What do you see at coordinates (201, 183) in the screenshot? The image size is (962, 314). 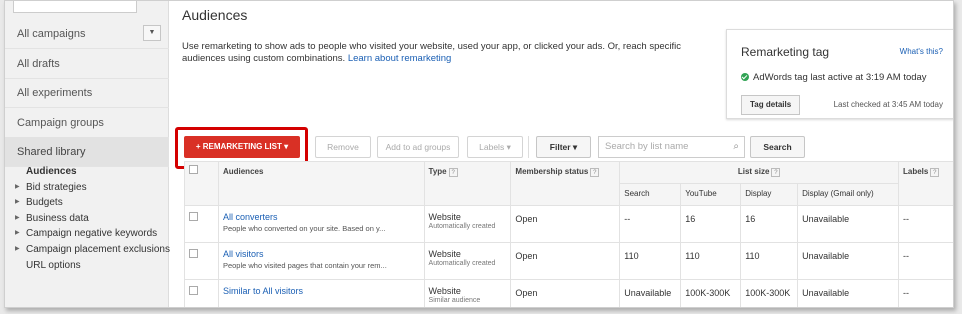 I see `select-all-cell` at bounding box center [201, 183].